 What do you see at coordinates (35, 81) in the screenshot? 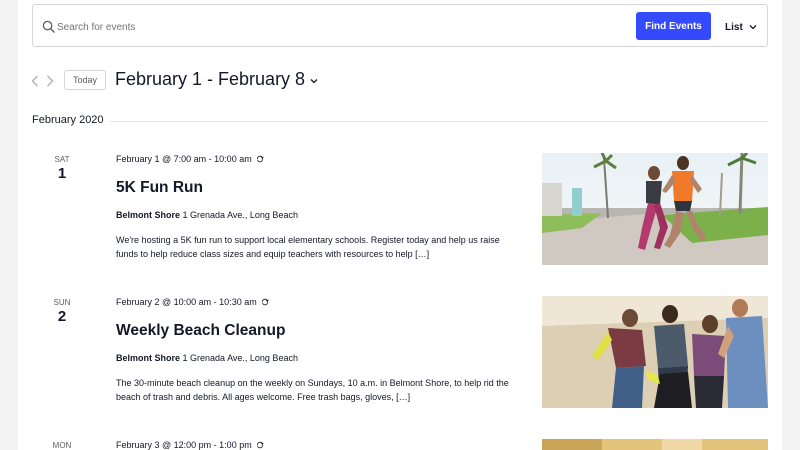
I see `chevron-left-icon` at bounding box center [35, 81].